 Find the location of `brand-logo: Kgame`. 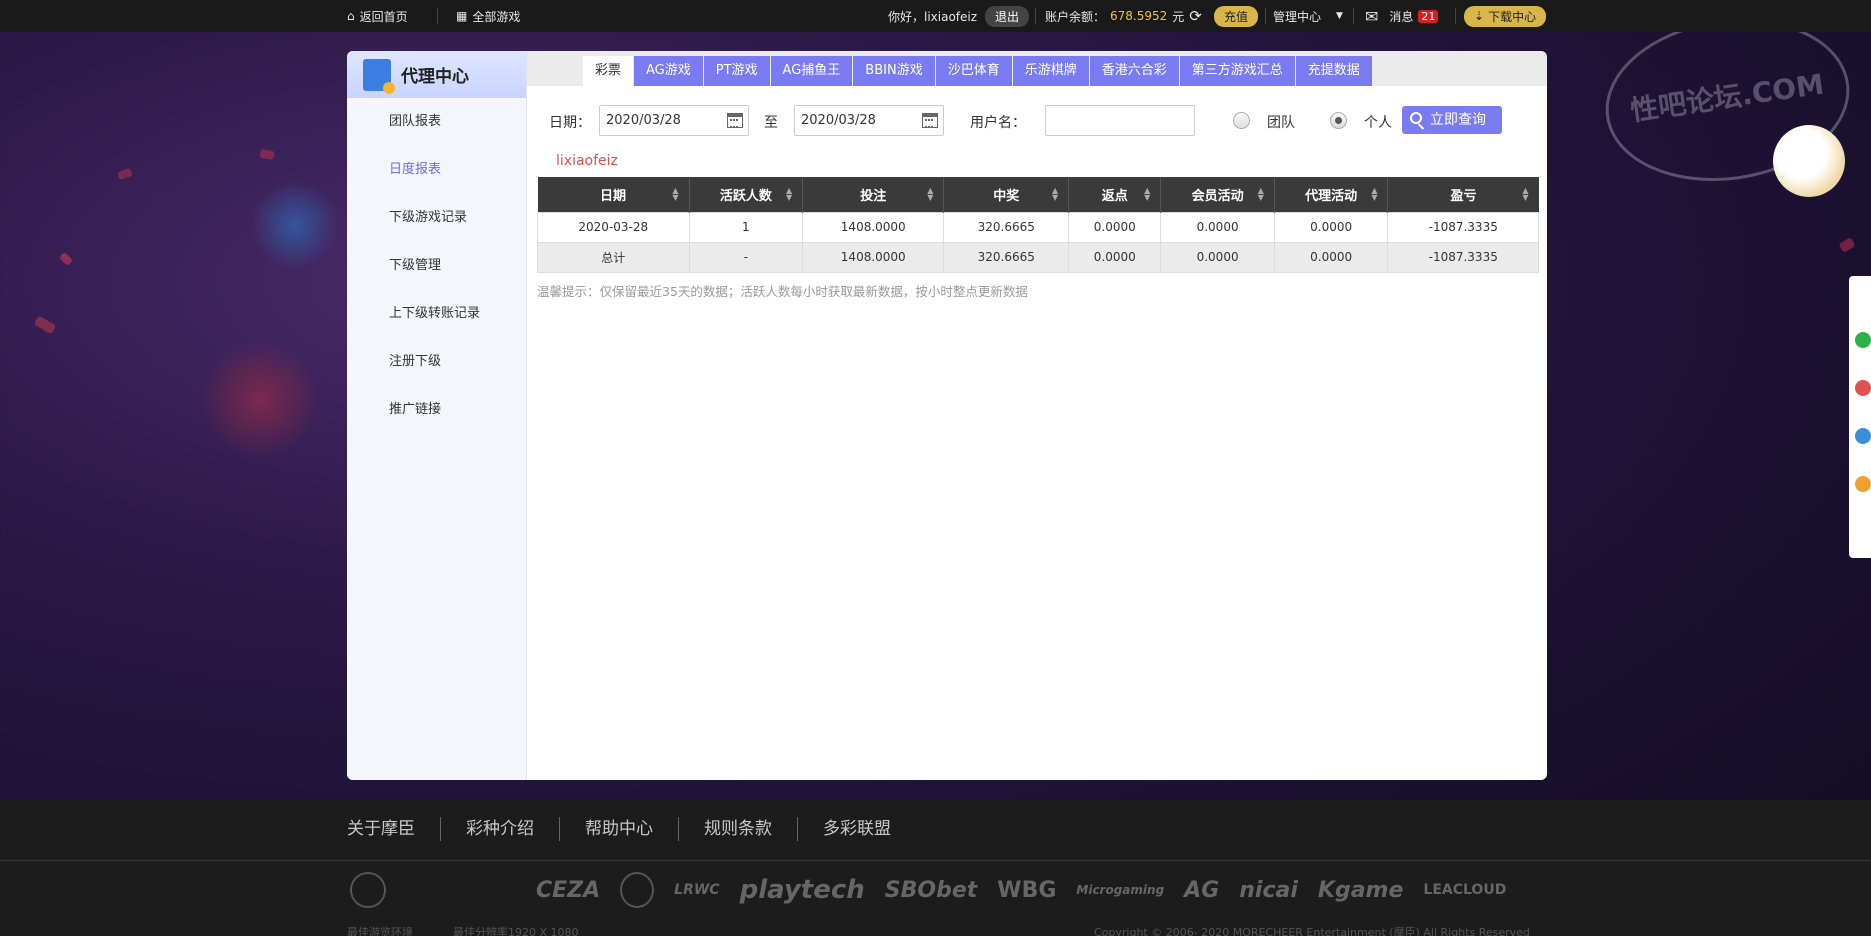

brand-logo: Kgame is located at coordinates (1360, 890).